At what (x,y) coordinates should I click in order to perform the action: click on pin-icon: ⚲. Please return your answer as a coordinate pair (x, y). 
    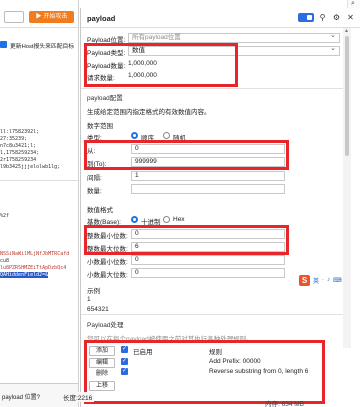
    Looking at the image, I should click on (322, 17).